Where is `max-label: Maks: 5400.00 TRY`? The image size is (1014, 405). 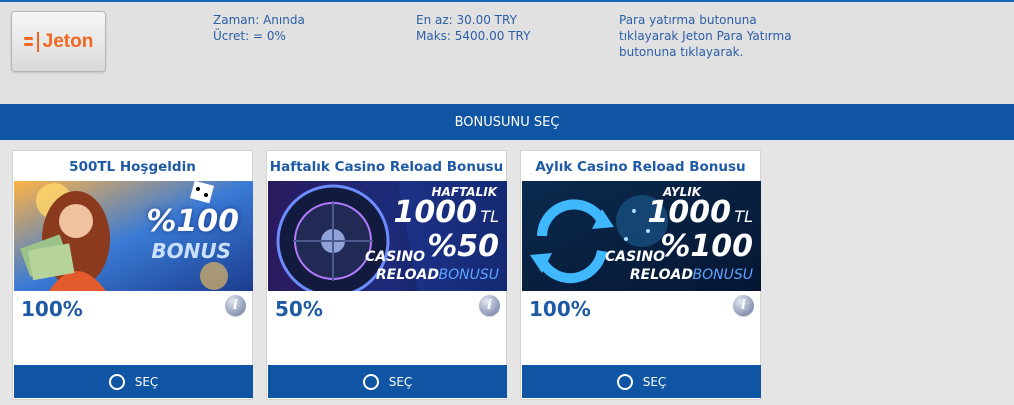 max-label: Maks: 5400.00 TRY is located at coordinates (473, 36).